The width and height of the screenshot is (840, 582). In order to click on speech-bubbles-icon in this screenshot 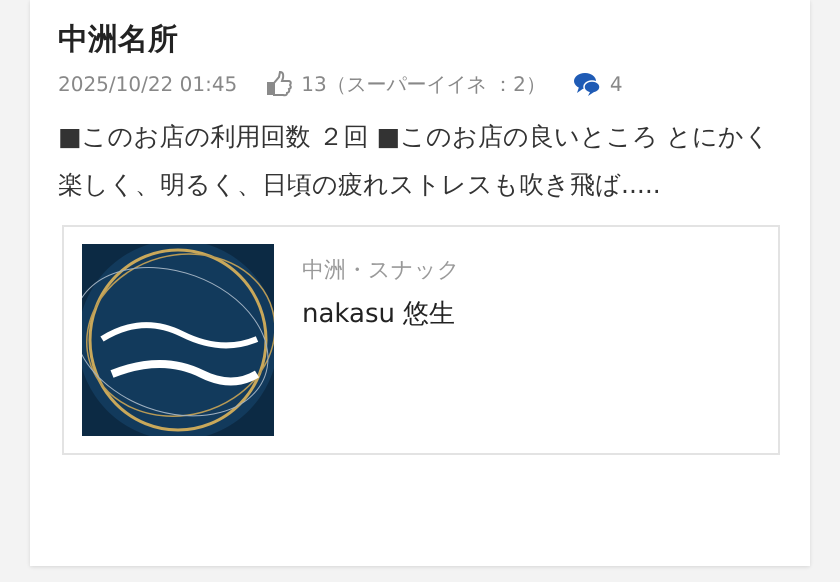, I will do `click(588, 84)`.